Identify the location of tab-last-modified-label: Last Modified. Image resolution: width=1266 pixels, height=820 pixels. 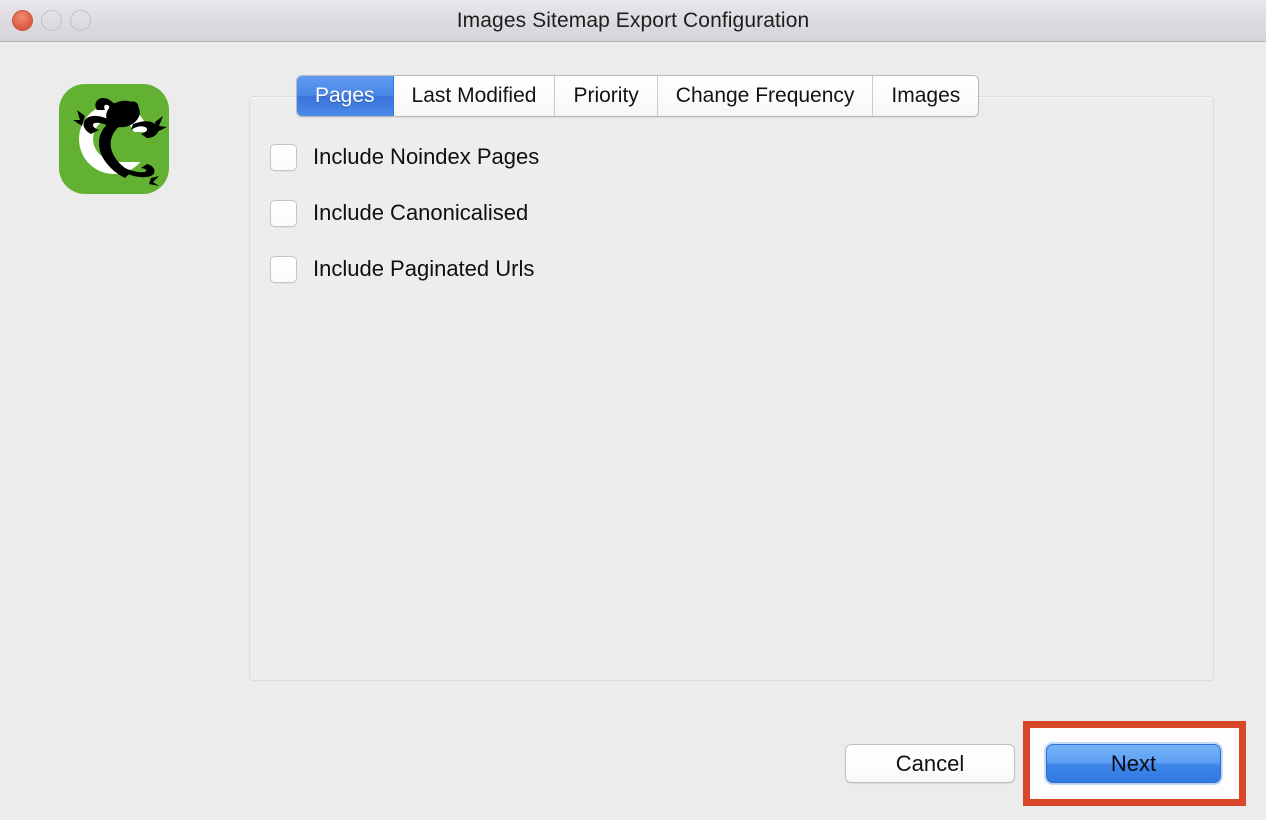
(474, 95).